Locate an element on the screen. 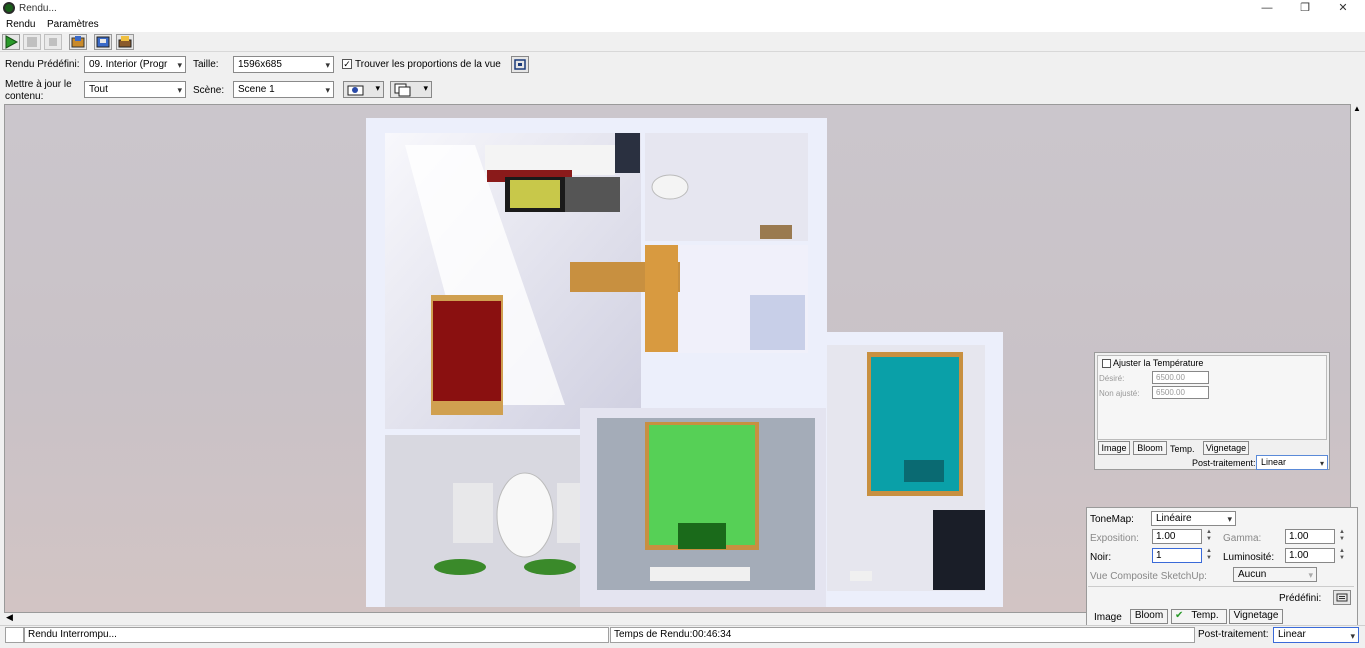  gamma-input: 1.00 is located at coordinates (1310, 536).